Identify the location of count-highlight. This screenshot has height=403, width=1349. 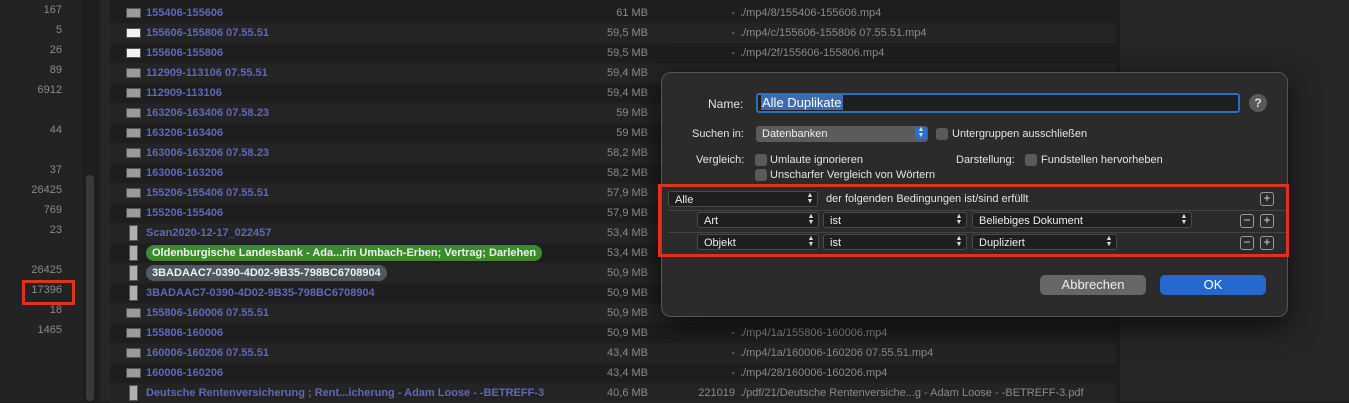
(48, 292).